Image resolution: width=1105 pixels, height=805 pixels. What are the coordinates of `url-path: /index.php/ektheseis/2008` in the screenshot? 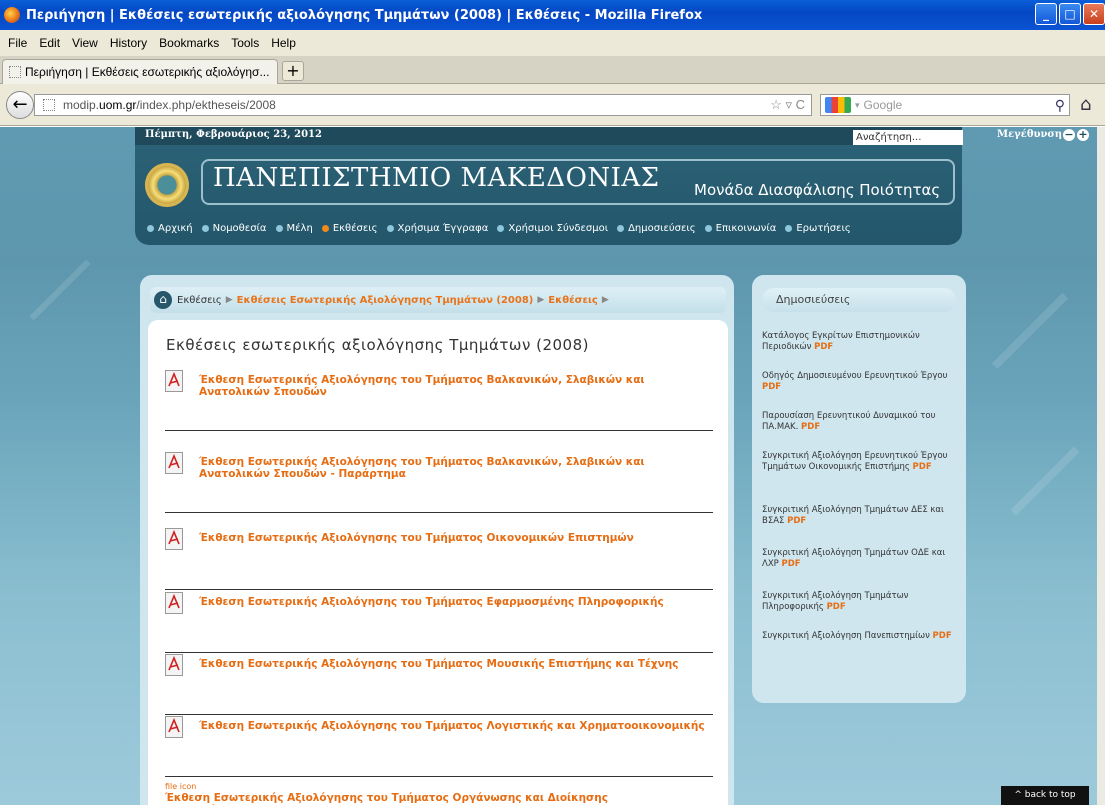 It's located at (206, 105).